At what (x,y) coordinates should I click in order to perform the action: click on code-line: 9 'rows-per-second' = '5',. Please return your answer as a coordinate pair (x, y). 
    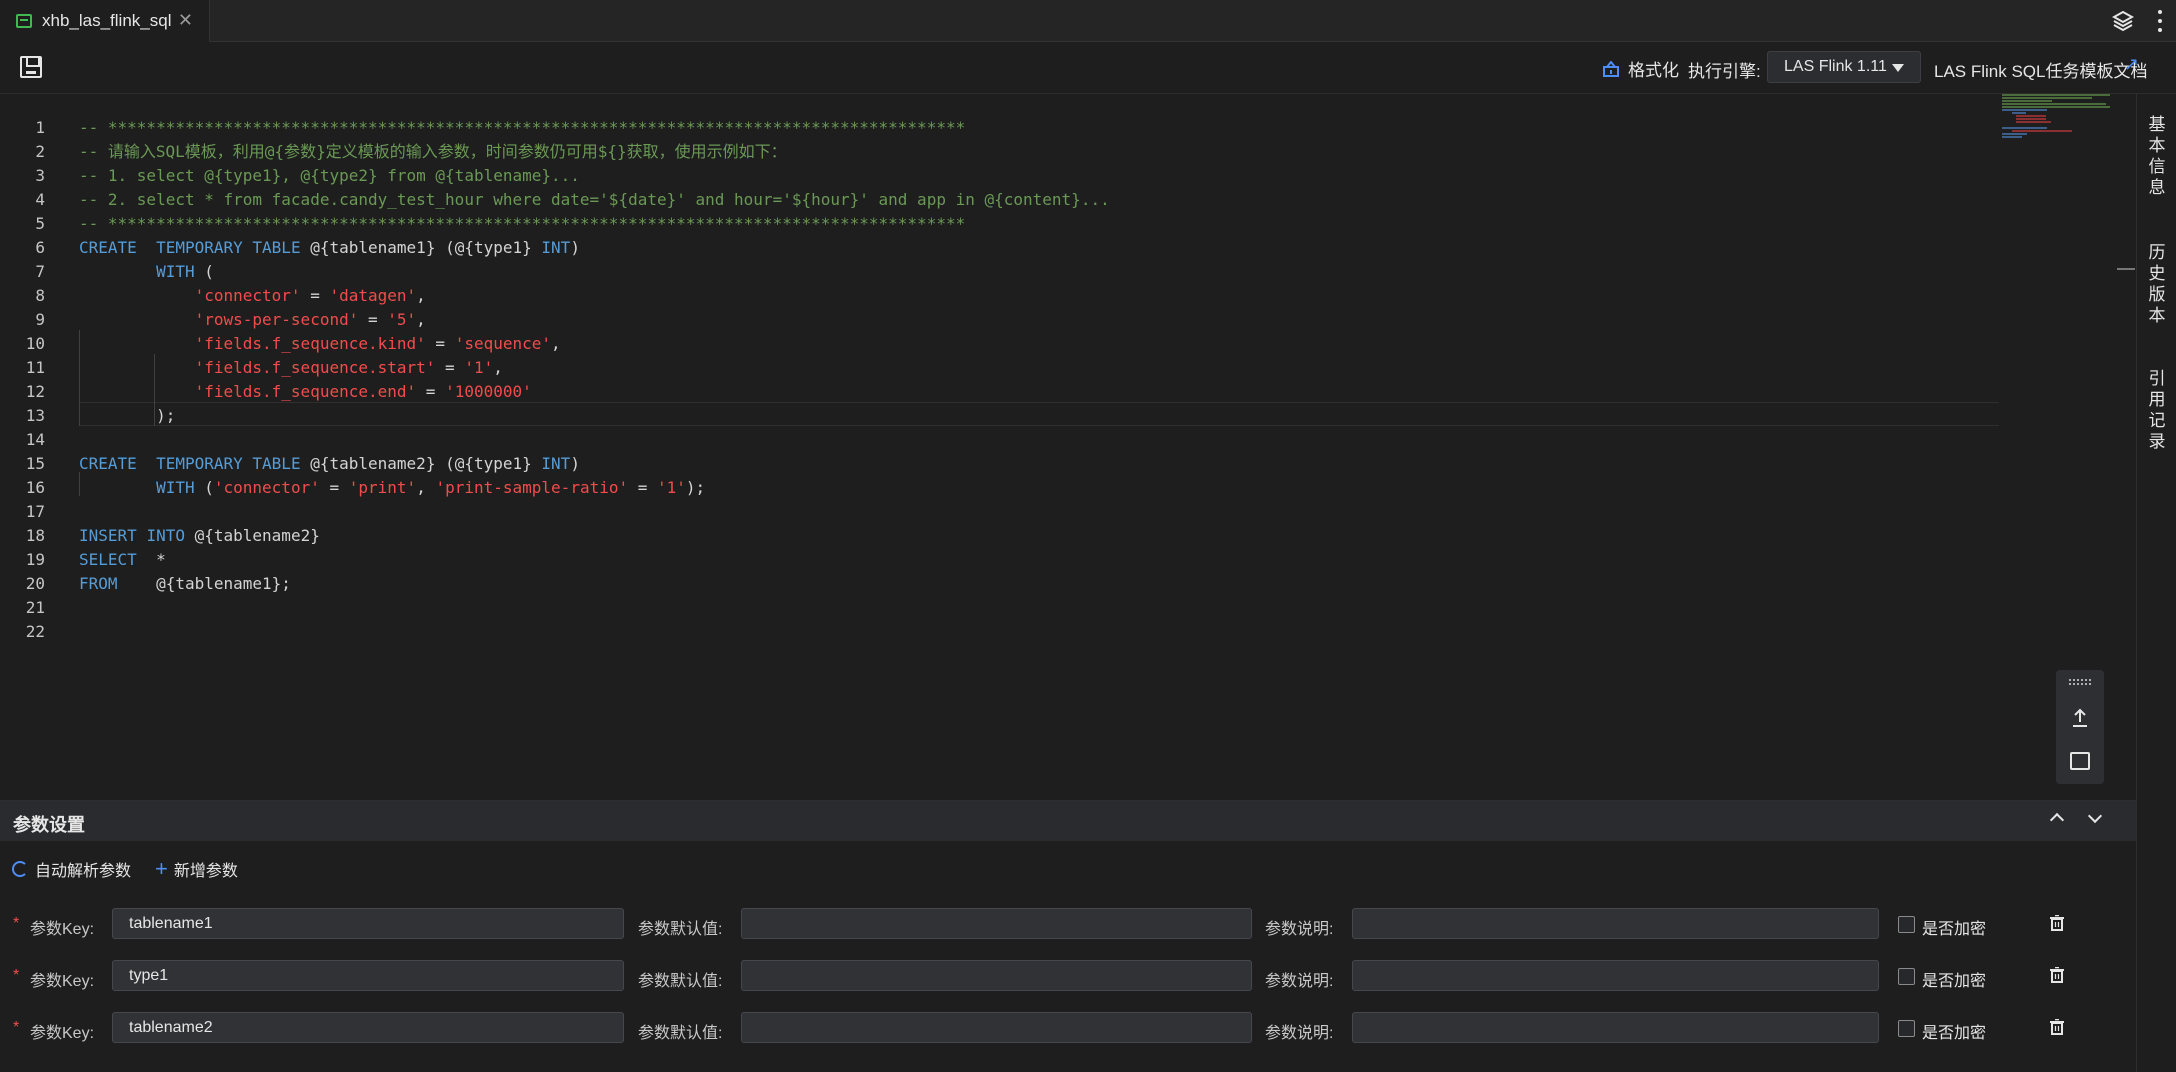
    Looking at the image, I should click on (230, 319).